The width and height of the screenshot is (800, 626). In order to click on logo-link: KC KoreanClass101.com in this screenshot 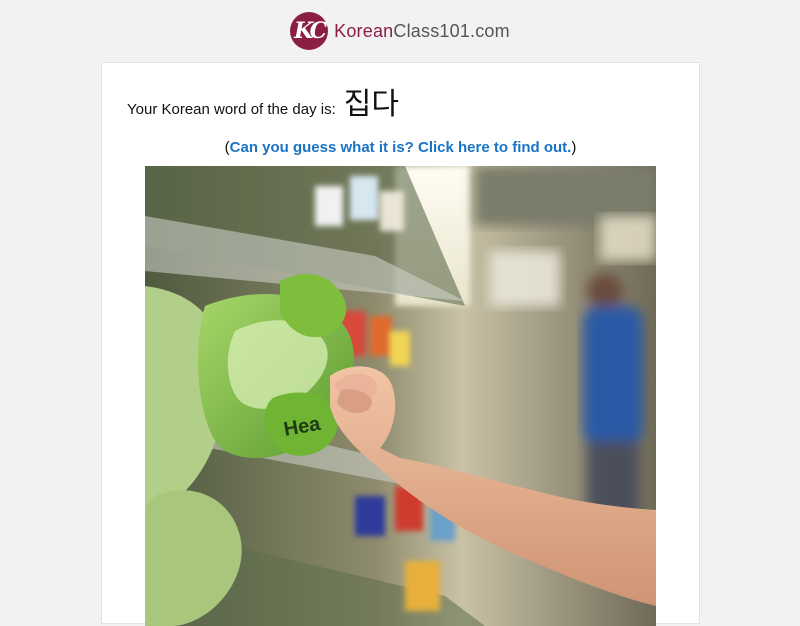, I will do `click(400, 31)`.